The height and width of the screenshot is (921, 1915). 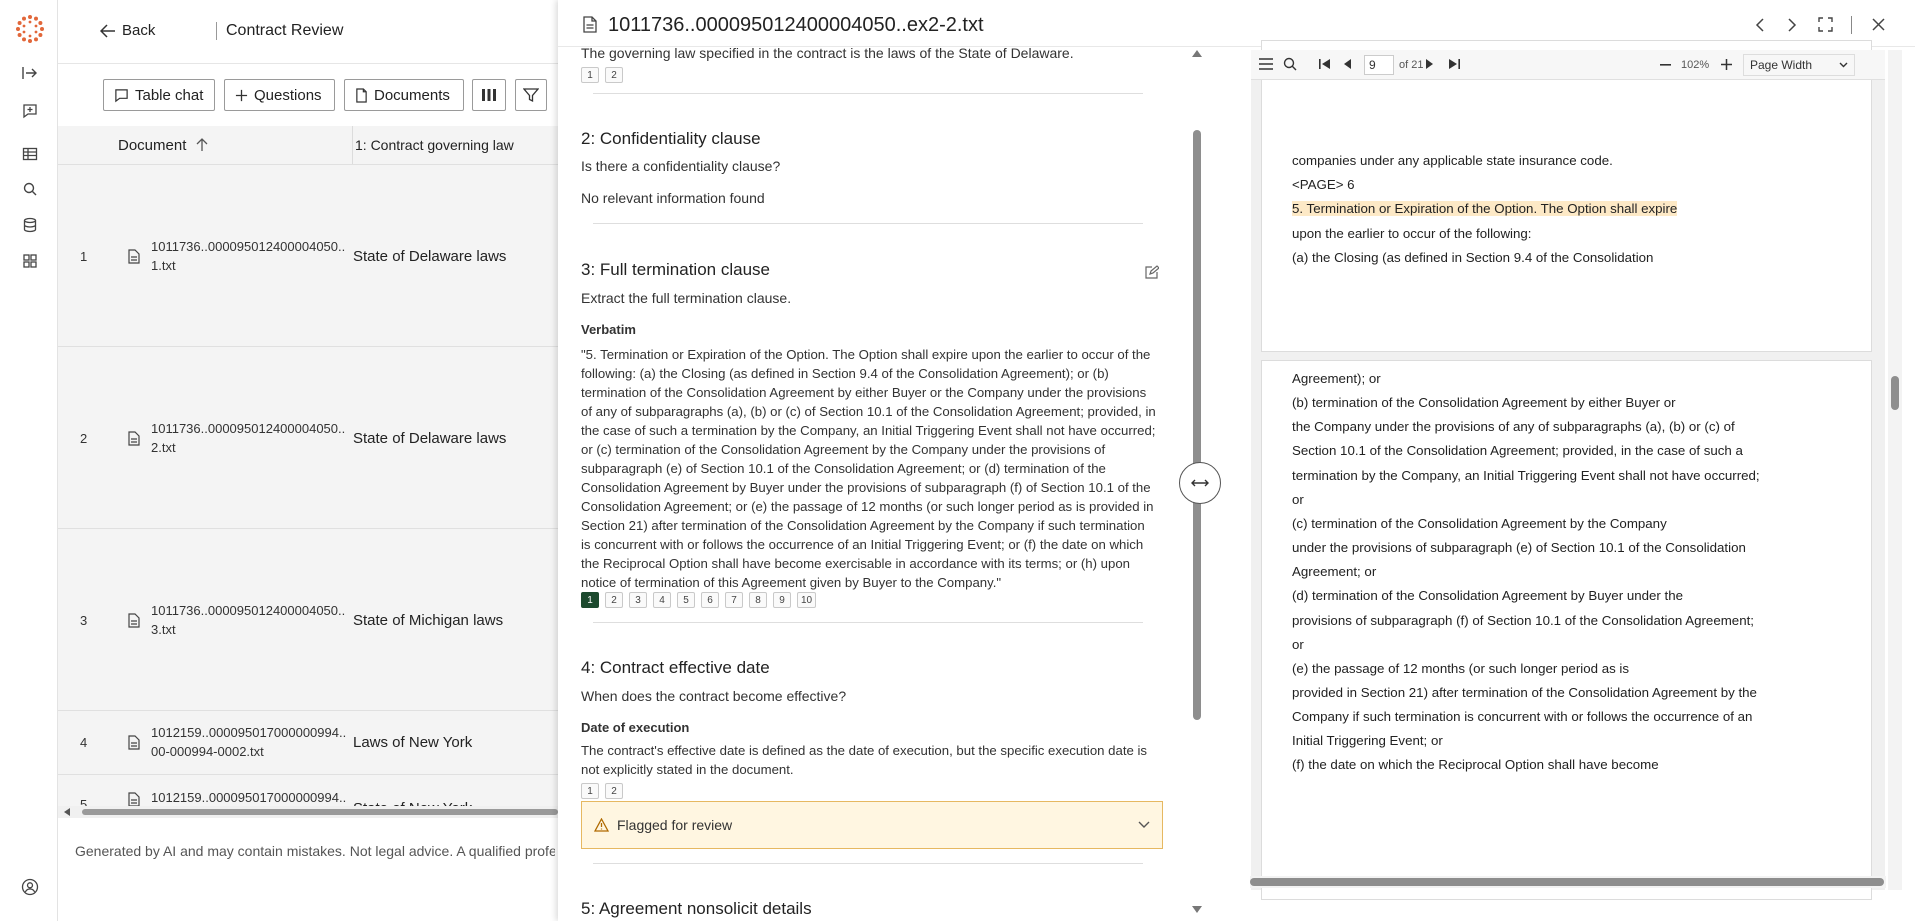 I want to click on columns-button, so click(x=489, y=95).